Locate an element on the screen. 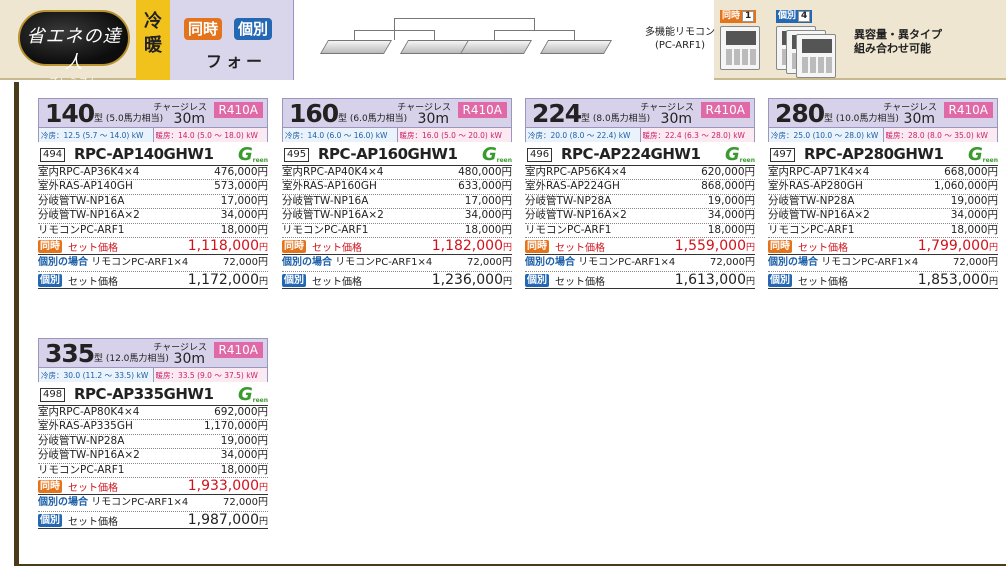 This screenshot has width=1006, height=574. logo-subtext: プレミアム is located at coordinates (74, 81).